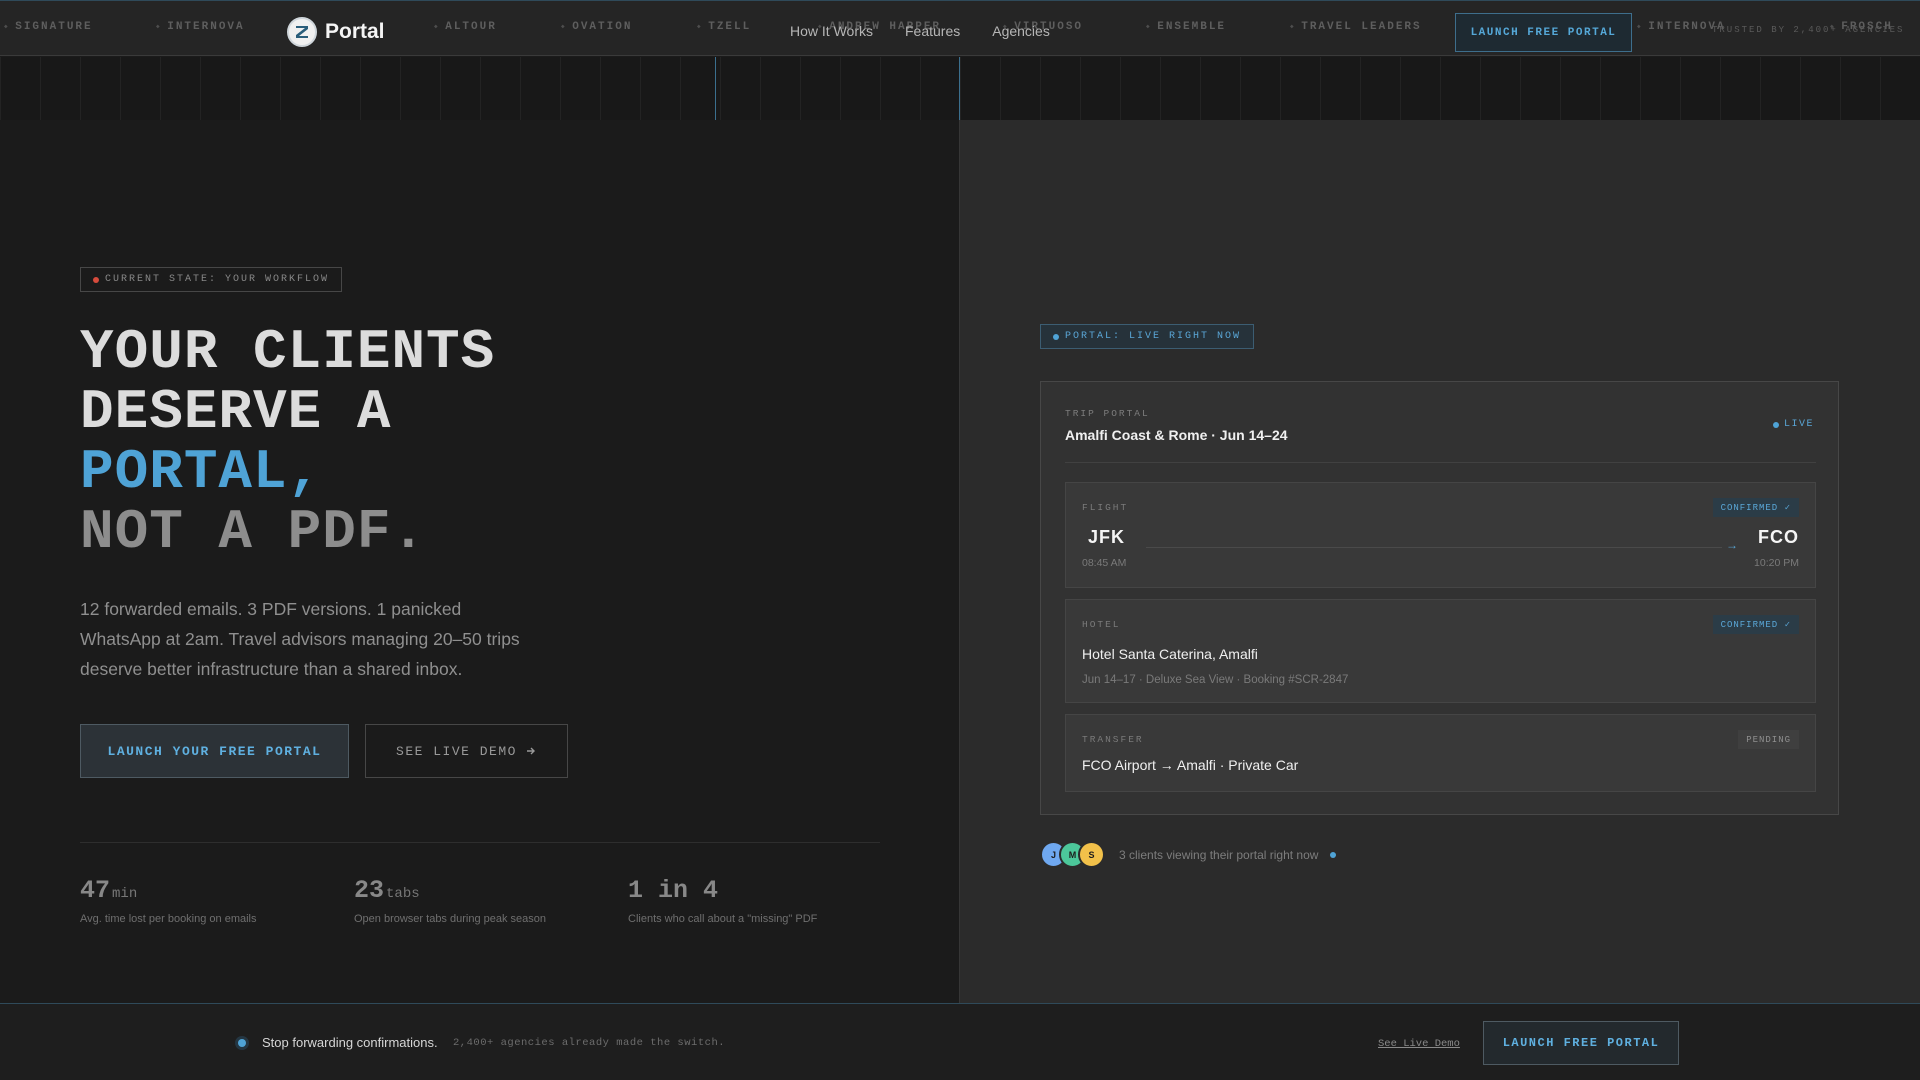  Describe the element at coordinates (1581, 1043) in the screenshot. I see `cta-bar-launch-button: LAUNCH FREE PORTAL` at that location.